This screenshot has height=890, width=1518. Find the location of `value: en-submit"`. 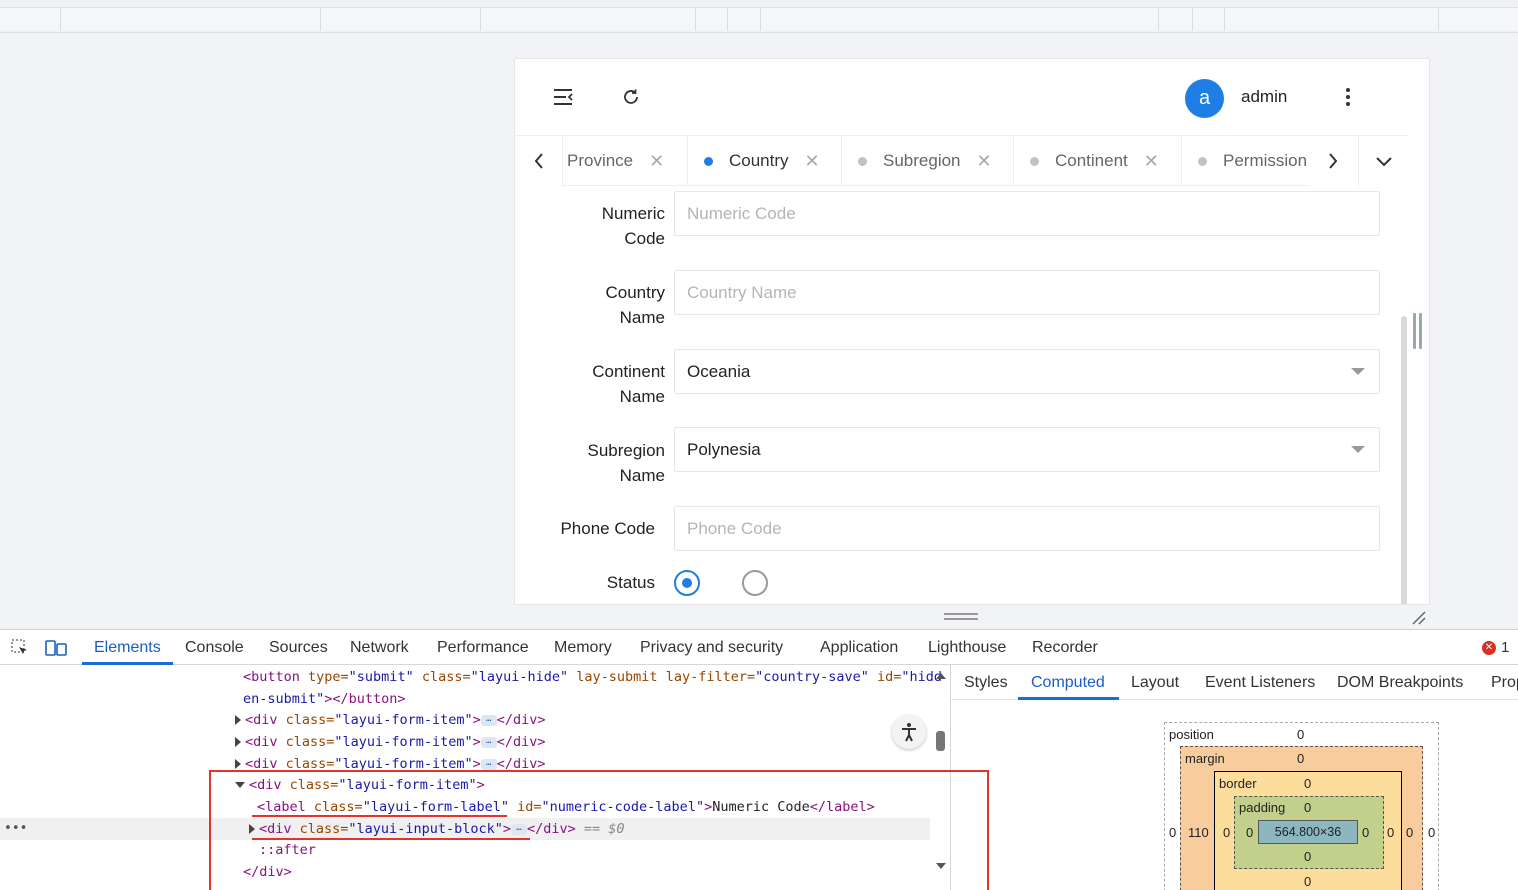

value: en-submit" is located at coordinates (284, 699).